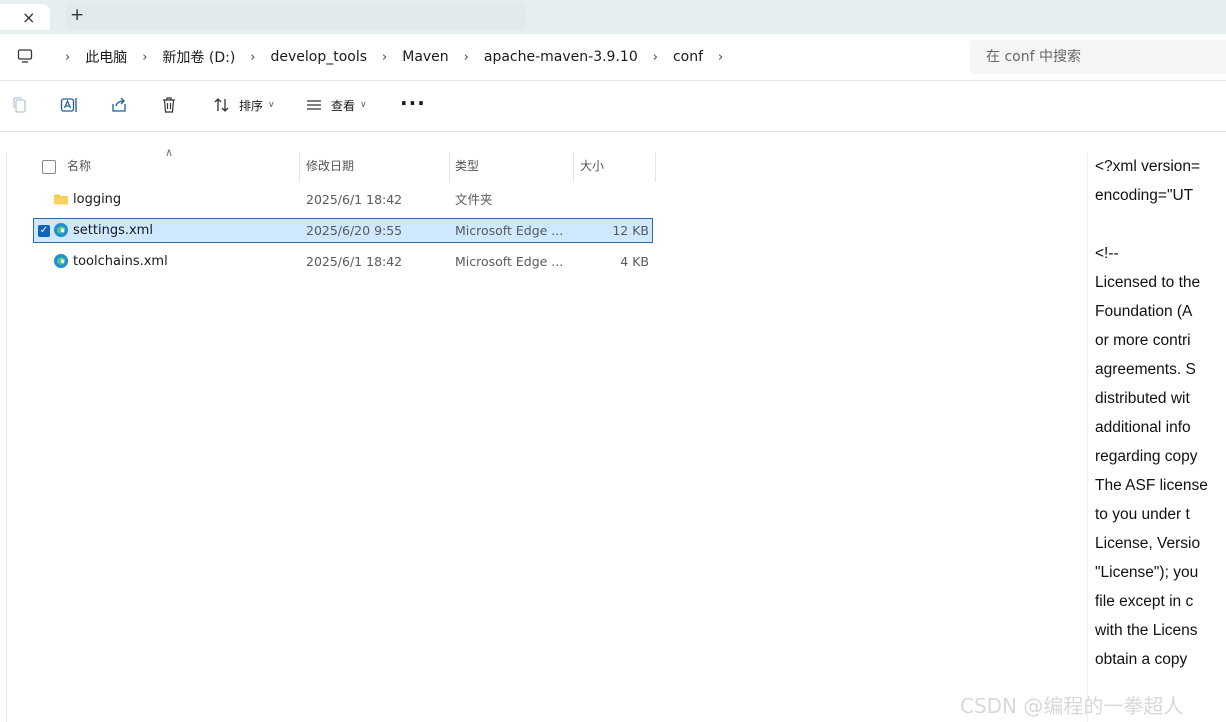 Image resolution: width=1226 pixels, height=722 pixels. Describe the element at coordinates (120, 261) in the screenshot. I see `file-name: toolchains.xml` at that location.